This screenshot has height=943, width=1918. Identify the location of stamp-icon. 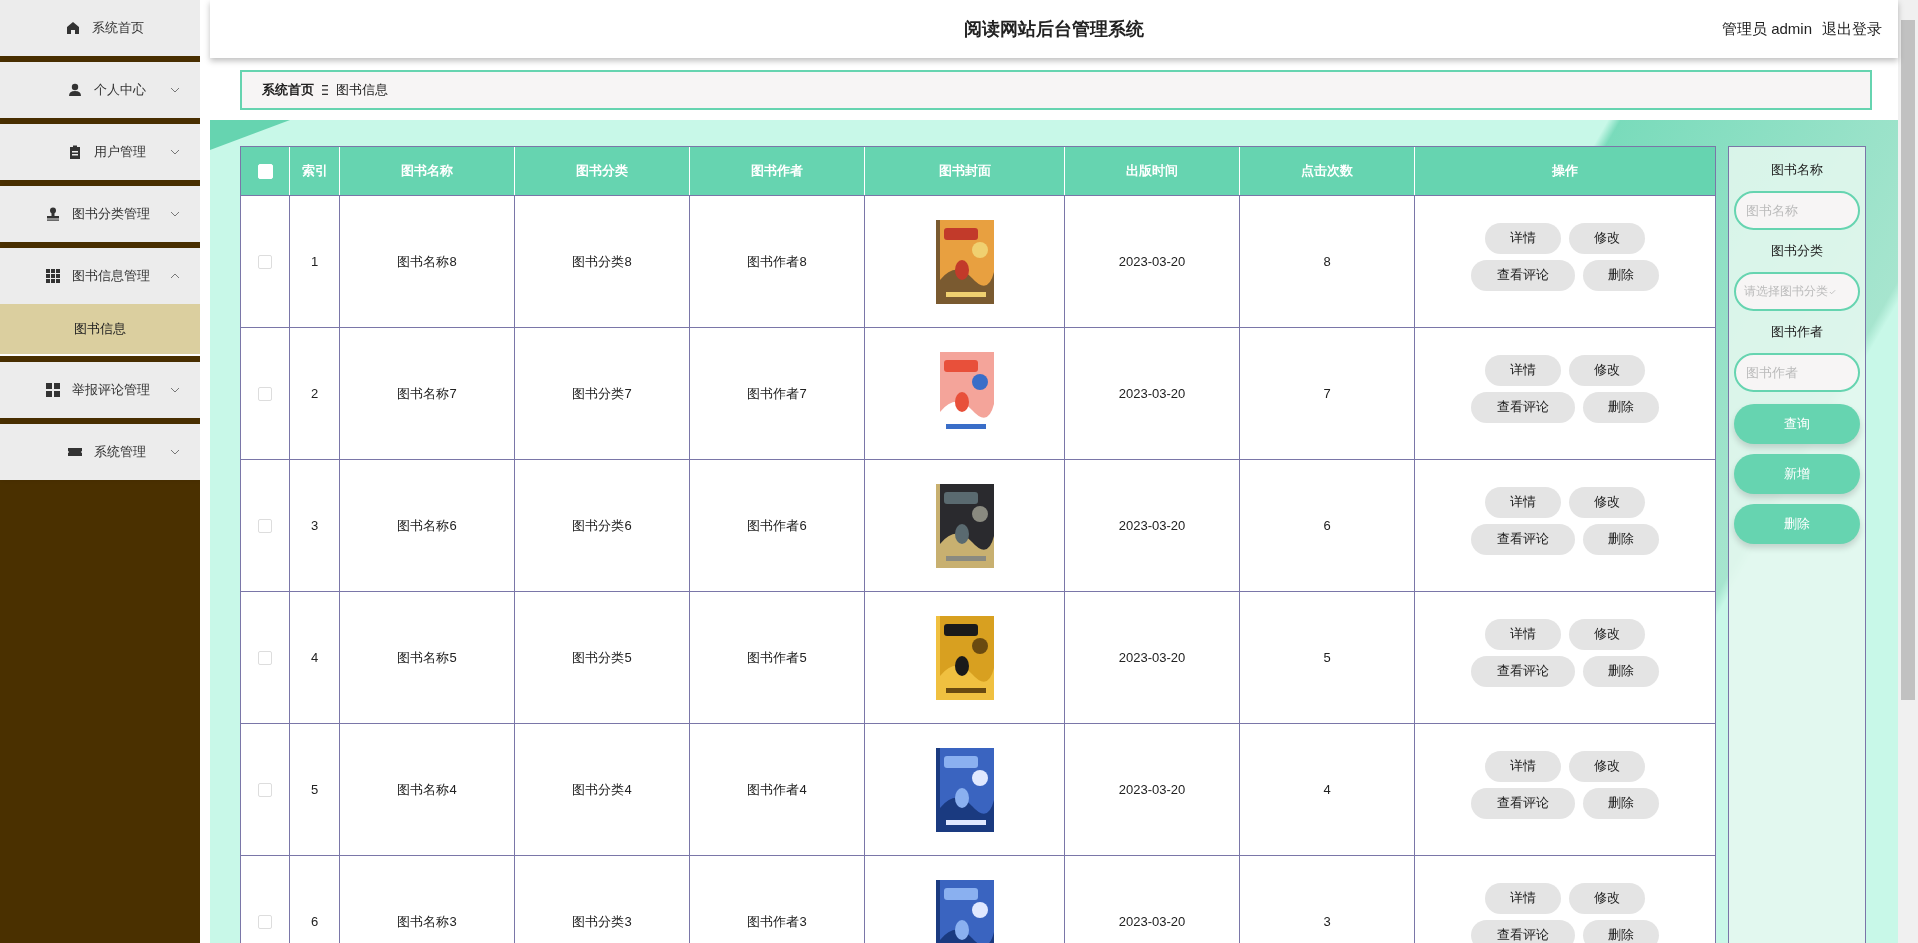
(53, 214).